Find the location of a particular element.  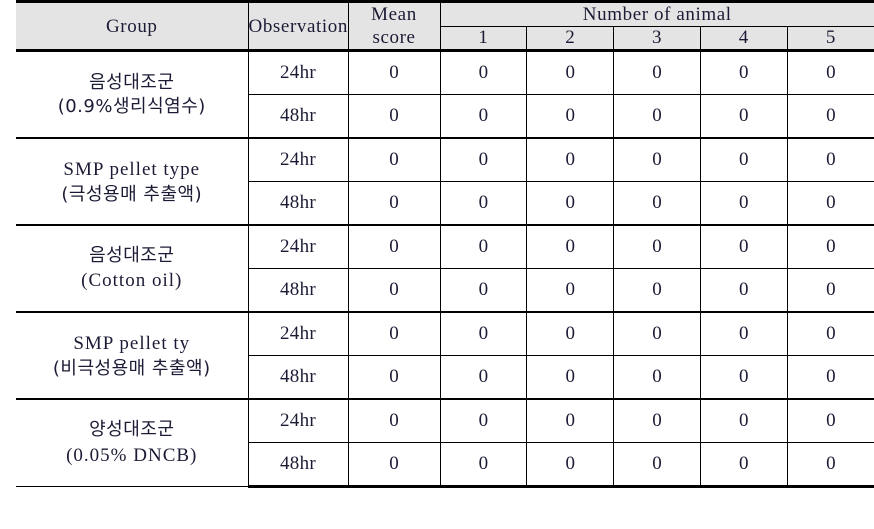

column-header-animal-1-label: 1 is located at coordinates (483, 38).